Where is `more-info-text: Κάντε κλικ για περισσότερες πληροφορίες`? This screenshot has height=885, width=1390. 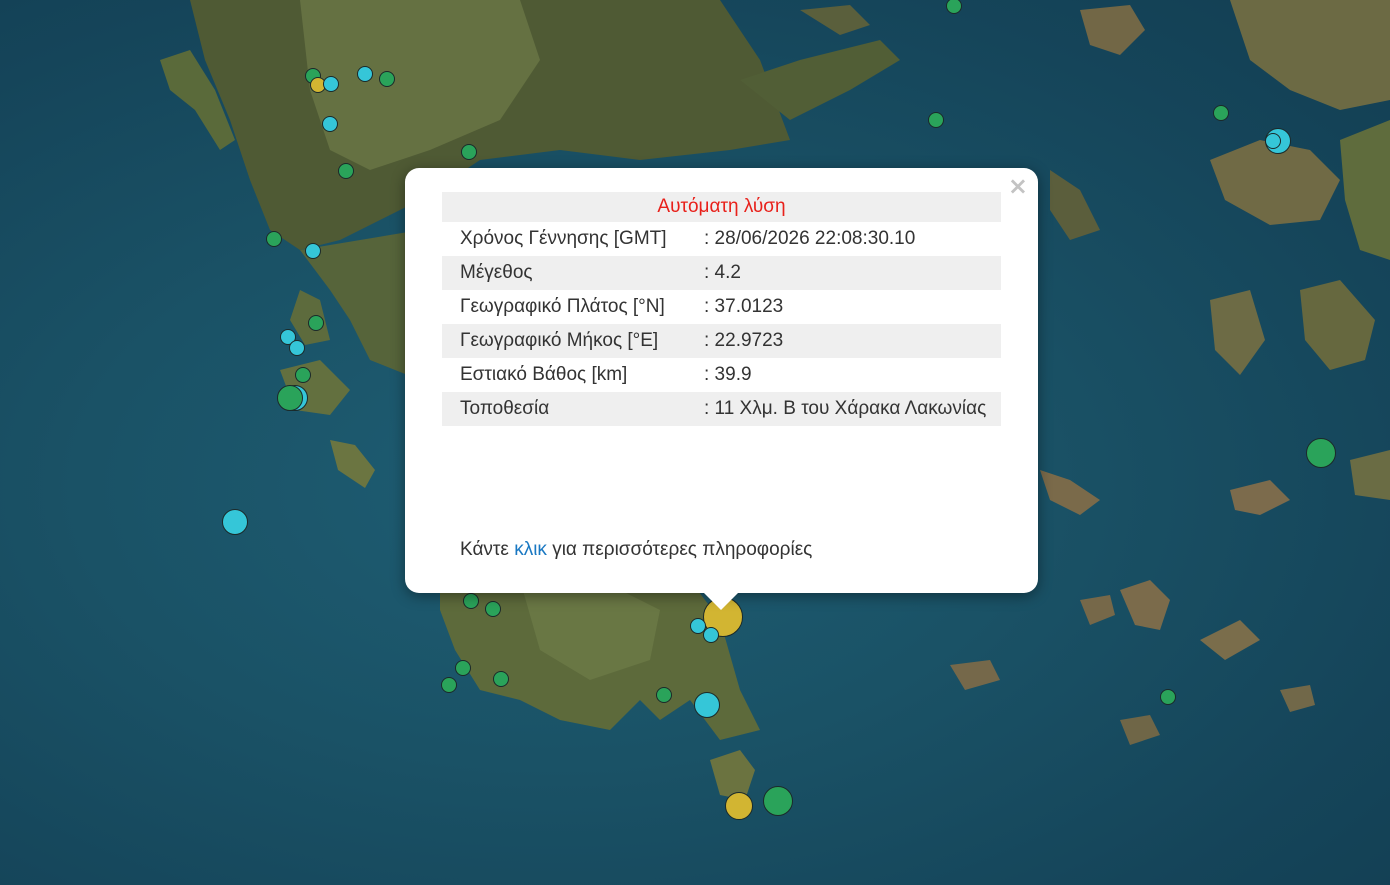
more-info-text: Κάντε κλικ για περισσότερες πληροφορίες is located at coordinates (636, 550).